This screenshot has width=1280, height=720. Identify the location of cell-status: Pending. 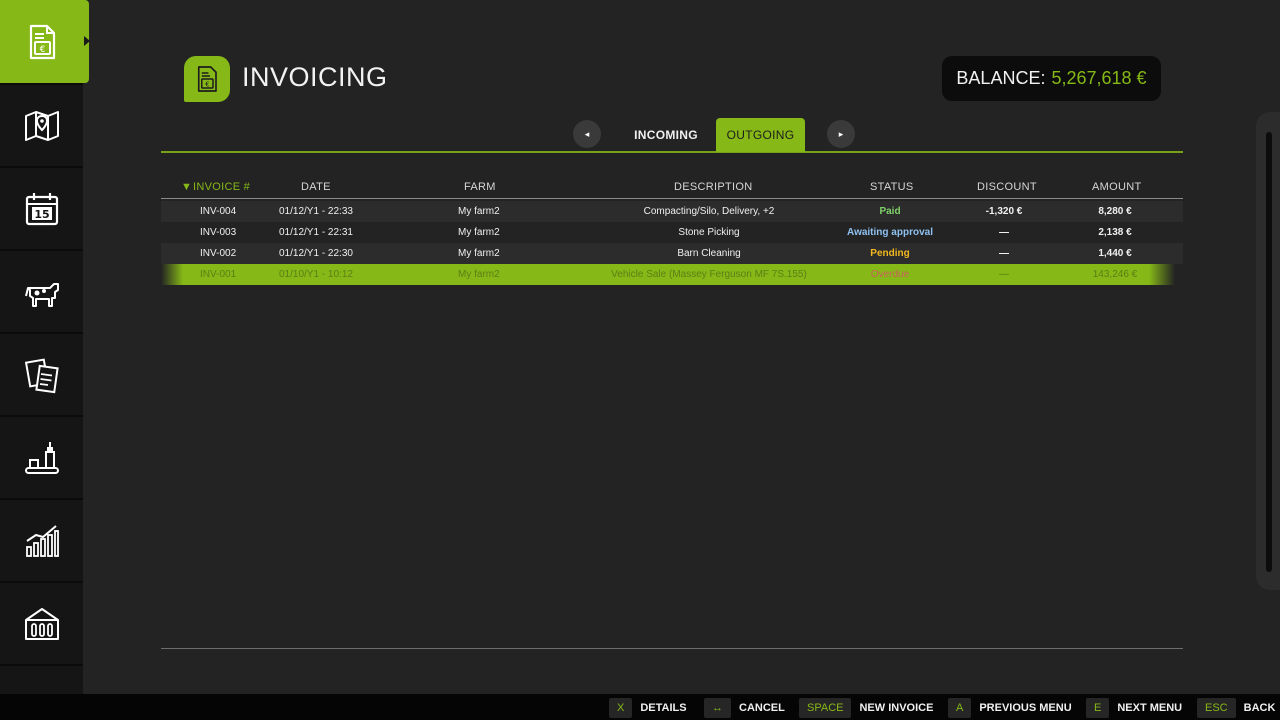
(890, 253).